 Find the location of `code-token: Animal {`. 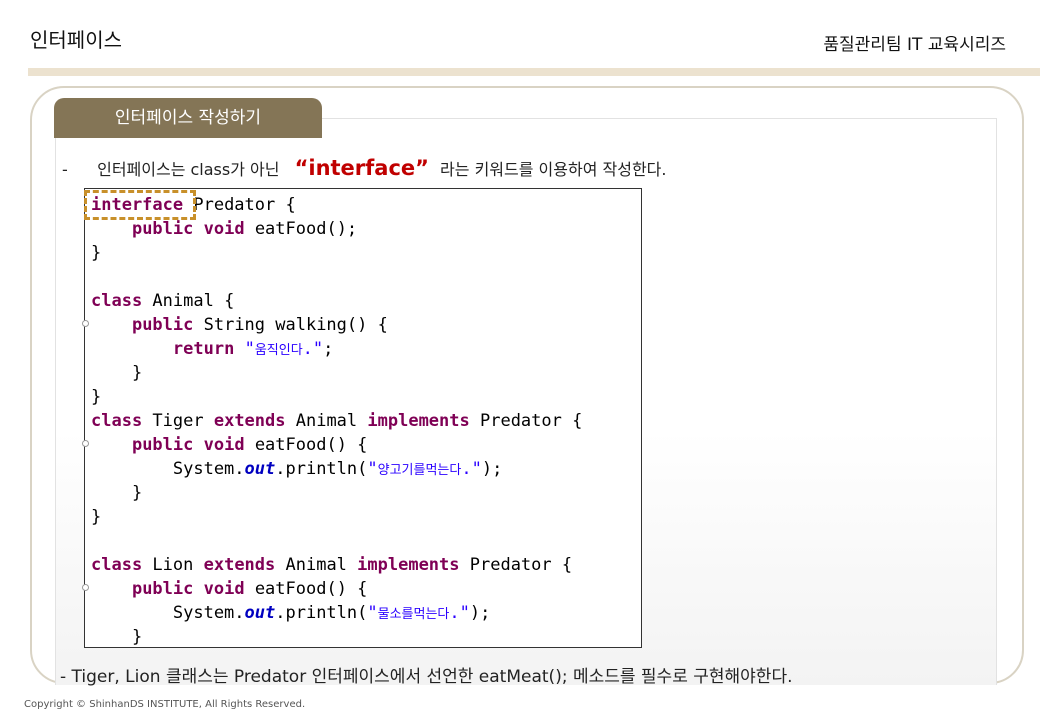

code-token: Animal { is located at coordinates (188, 301).